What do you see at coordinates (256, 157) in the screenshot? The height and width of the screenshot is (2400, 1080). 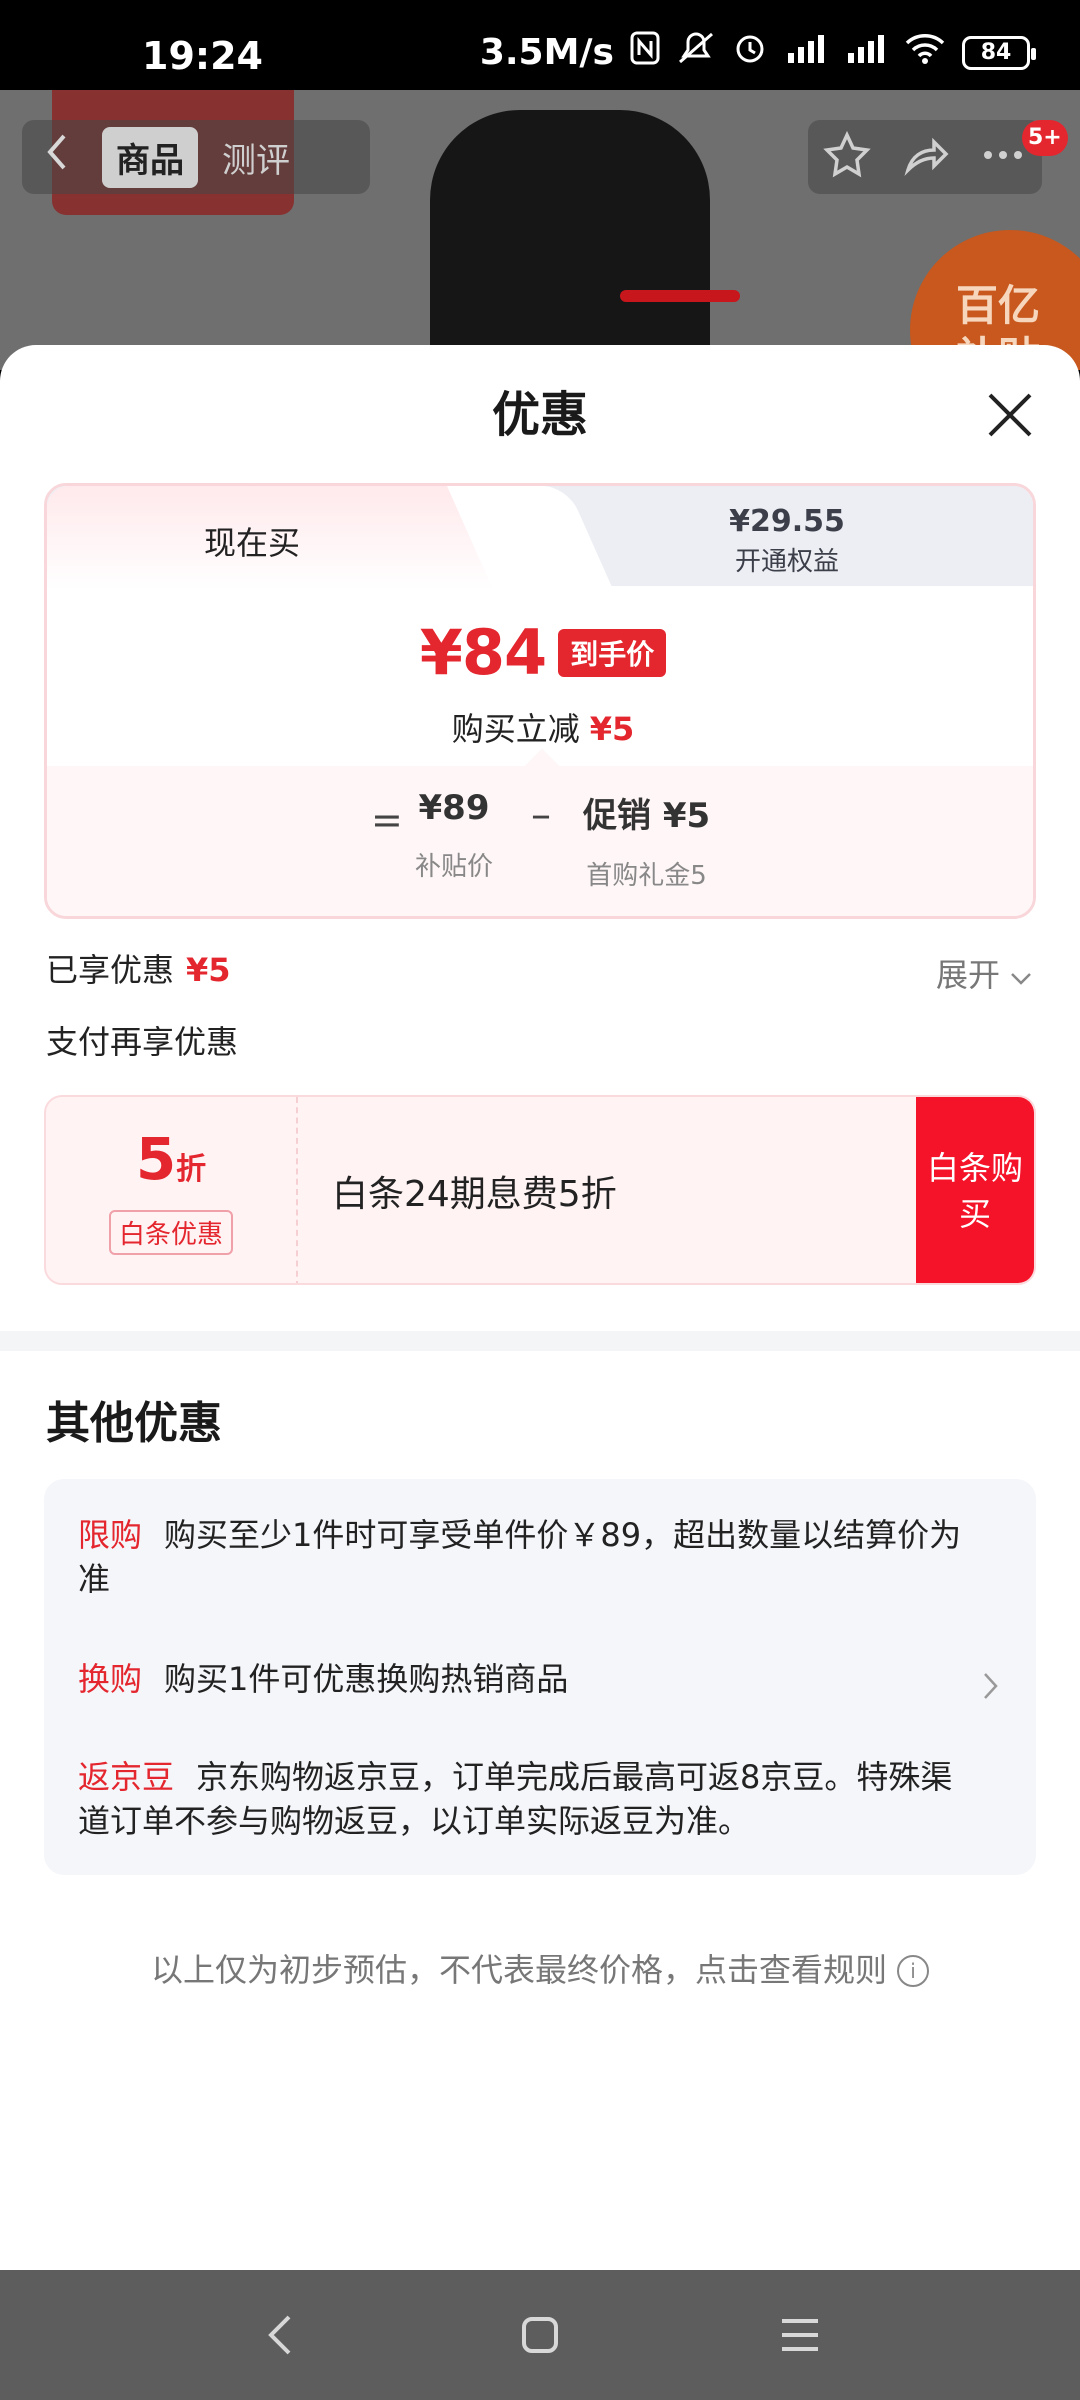 I see `tab-review: 测评` at bounding box center [256, 157].